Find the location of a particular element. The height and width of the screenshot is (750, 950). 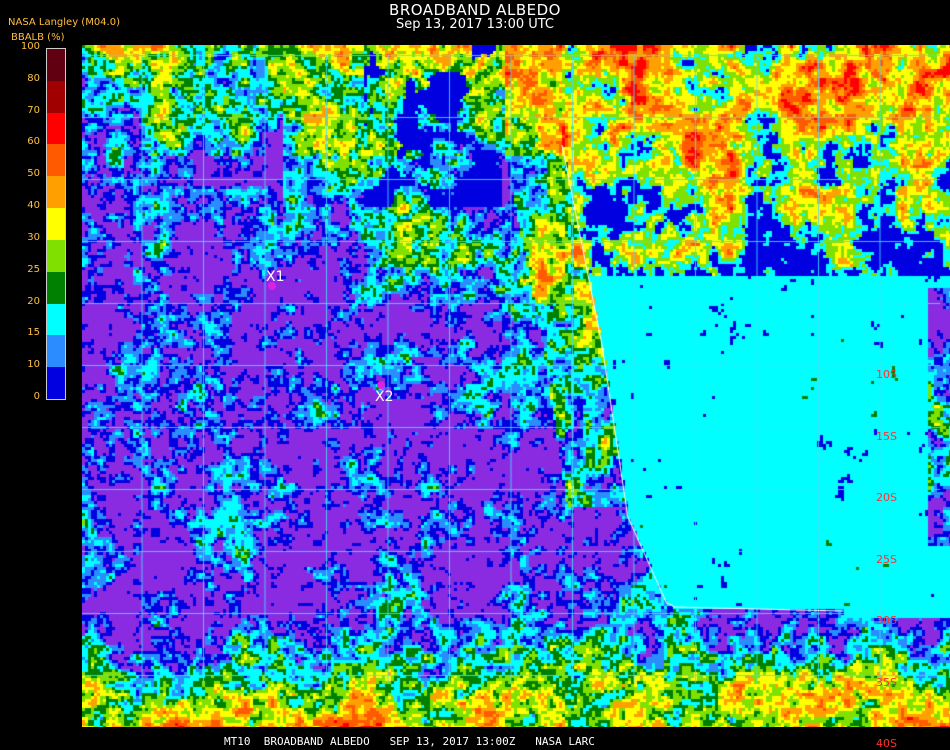

colorbar-tick-label: 40 is located at coordinates (33, 206).